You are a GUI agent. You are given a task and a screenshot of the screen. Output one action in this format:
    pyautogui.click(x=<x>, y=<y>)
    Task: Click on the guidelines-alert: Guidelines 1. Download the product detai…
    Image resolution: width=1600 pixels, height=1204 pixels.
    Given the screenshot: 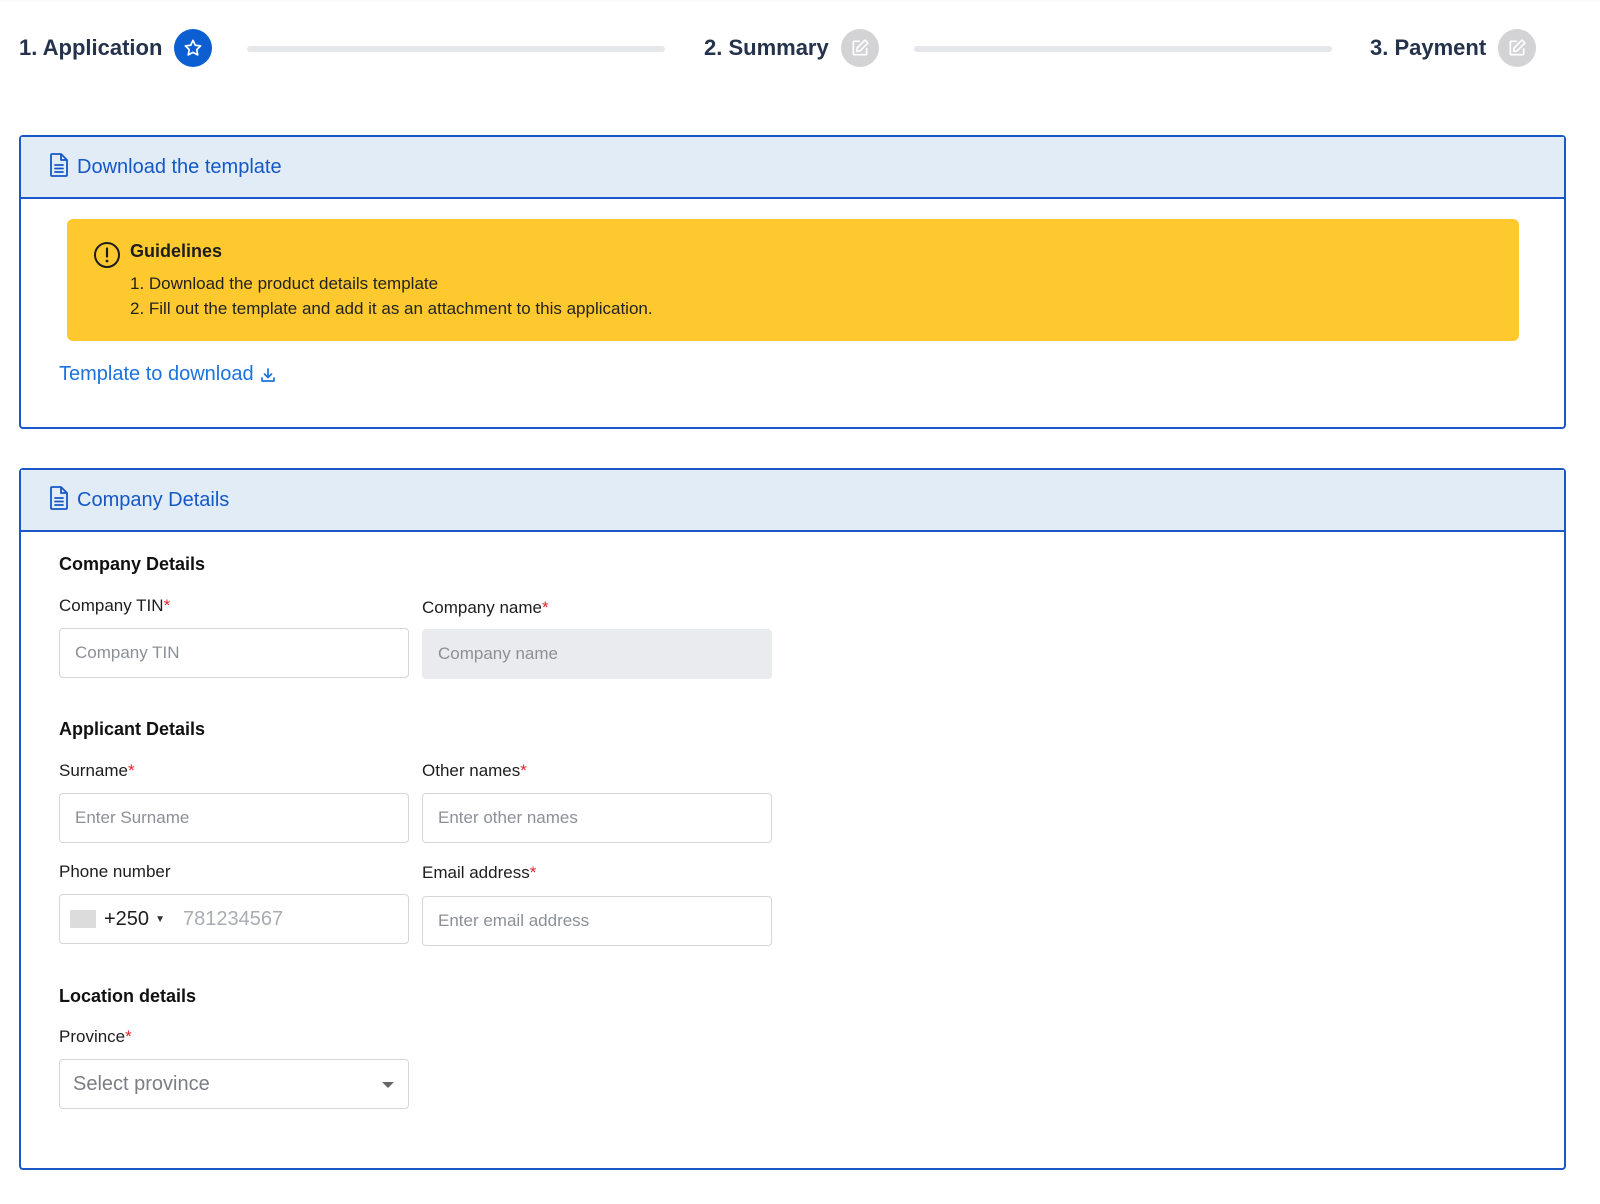 What is the action you would take?
    pyautogui.click(x=793, y=280)
    